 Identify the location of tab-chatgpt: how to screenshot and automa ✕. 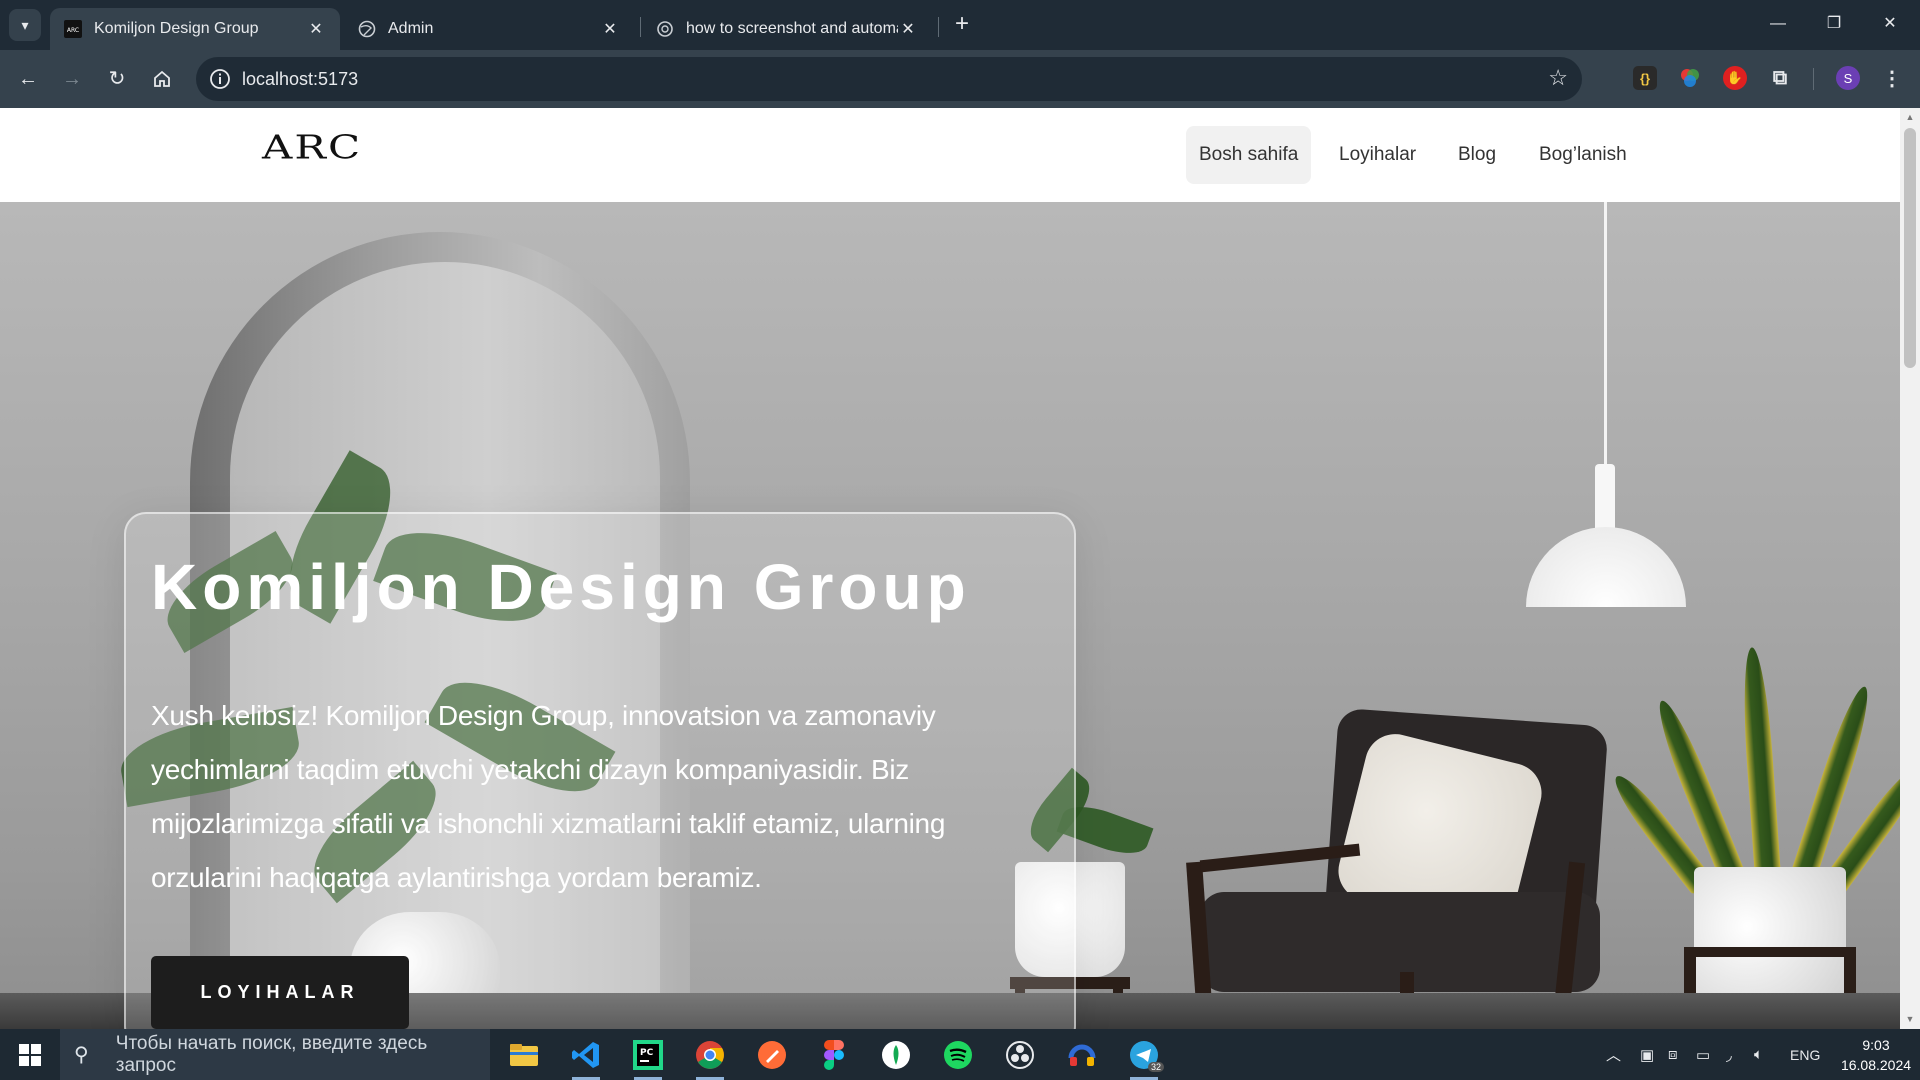
(787, 29).